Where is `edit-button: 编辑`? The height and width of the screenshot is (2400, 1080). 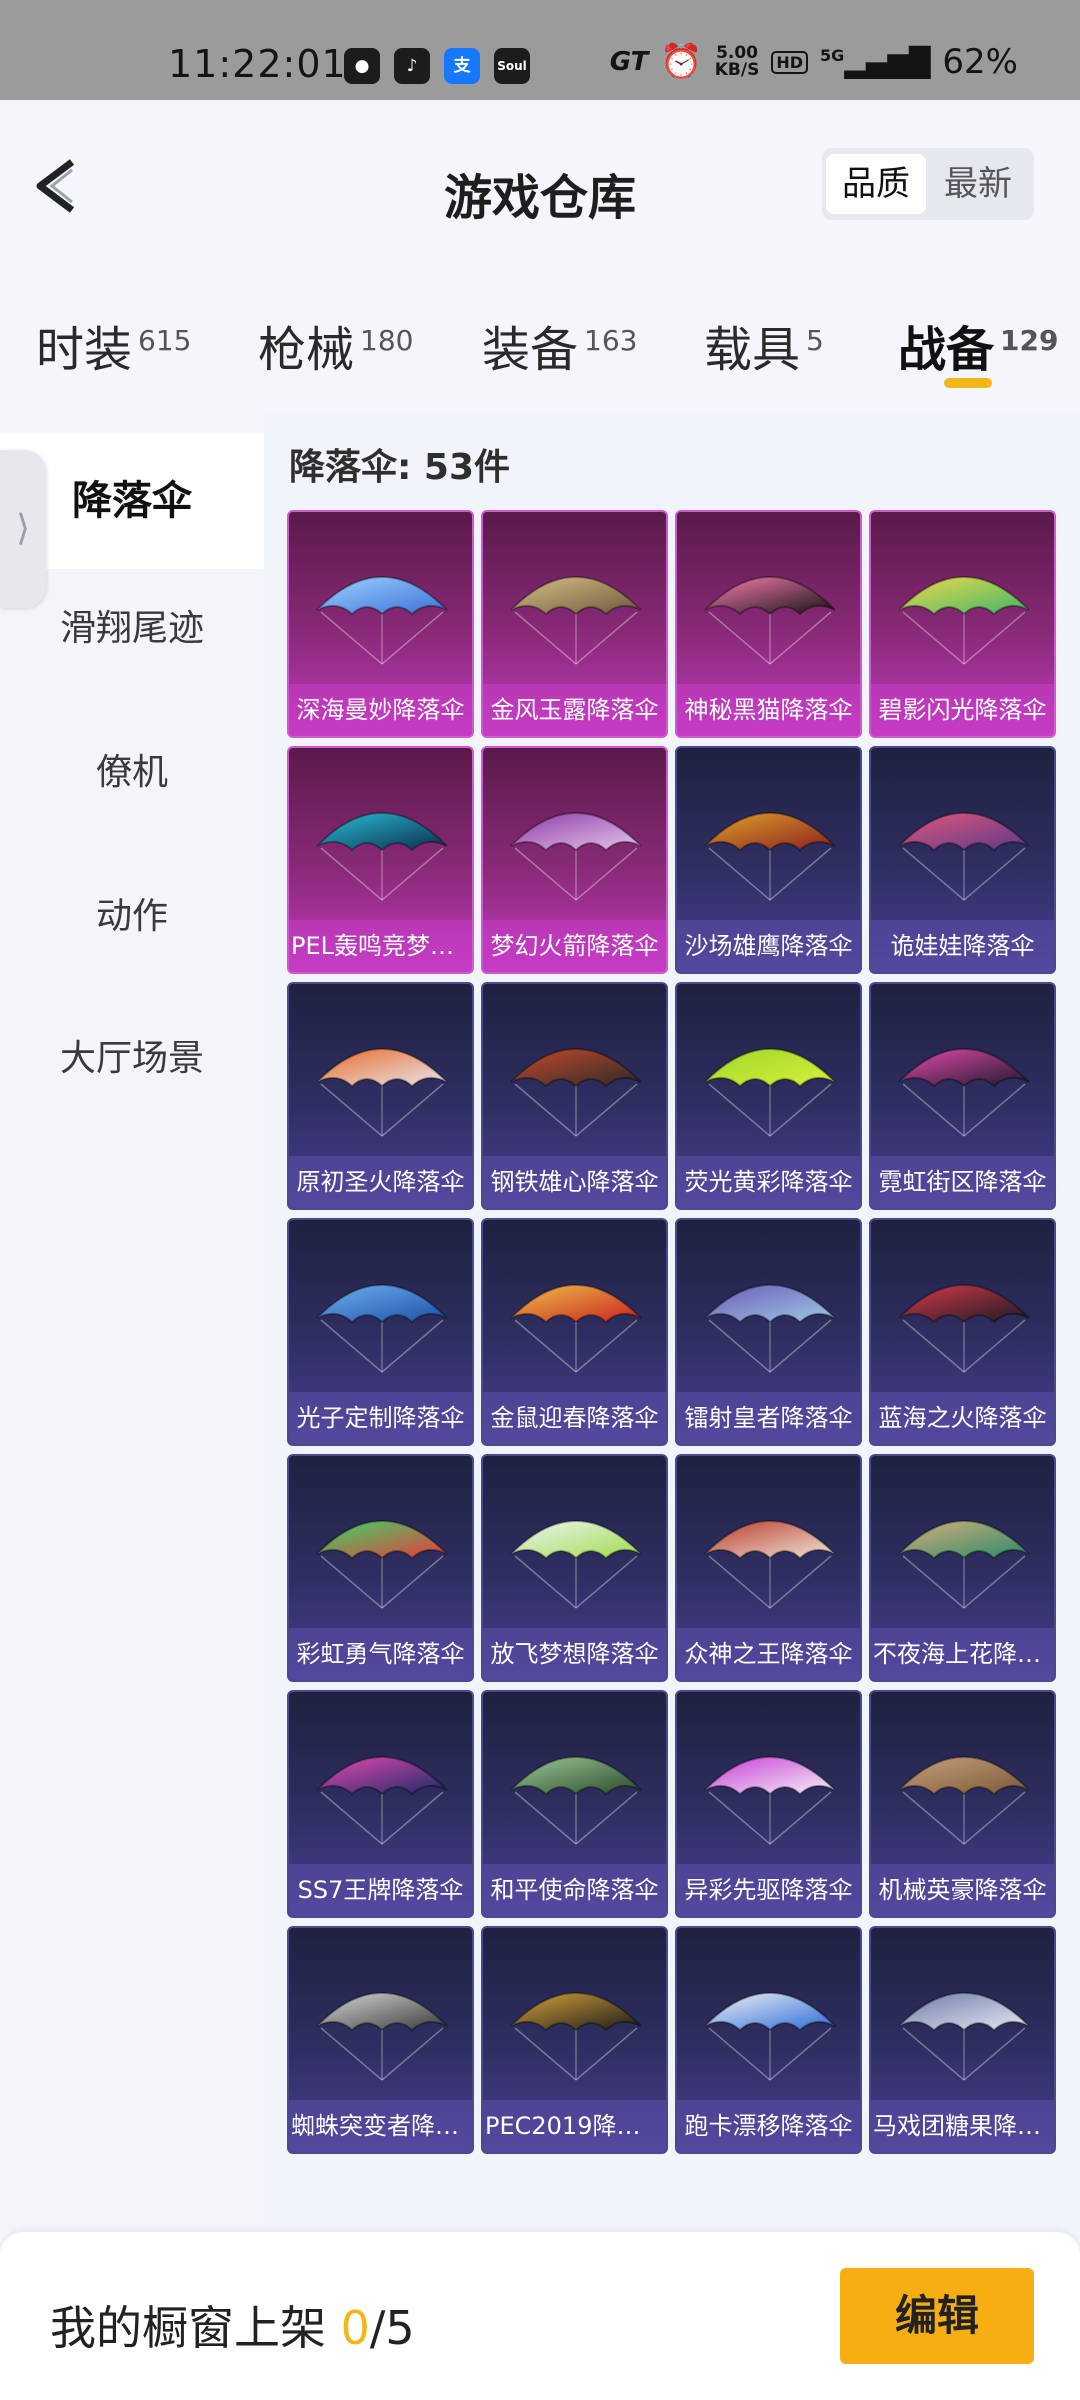
edit-button: 编辑 is located at coordinates (937, 2316).